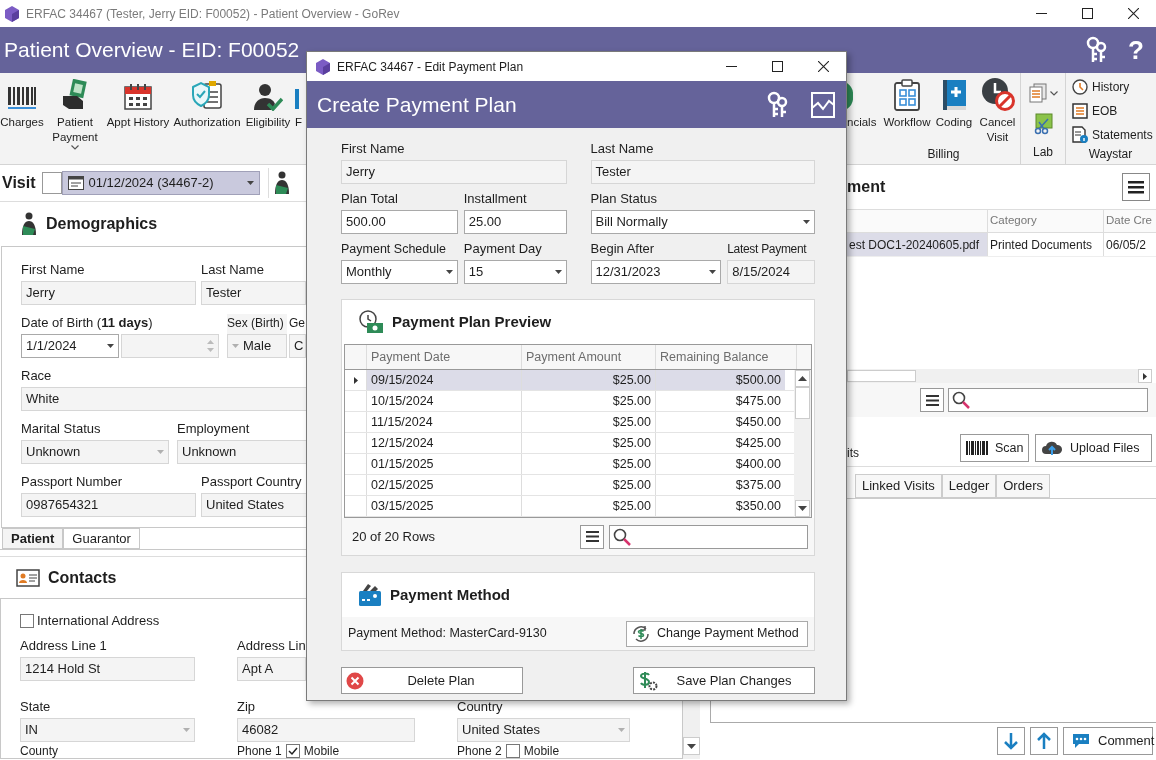  I want to click on dropdown: Male, so click(257, 345).